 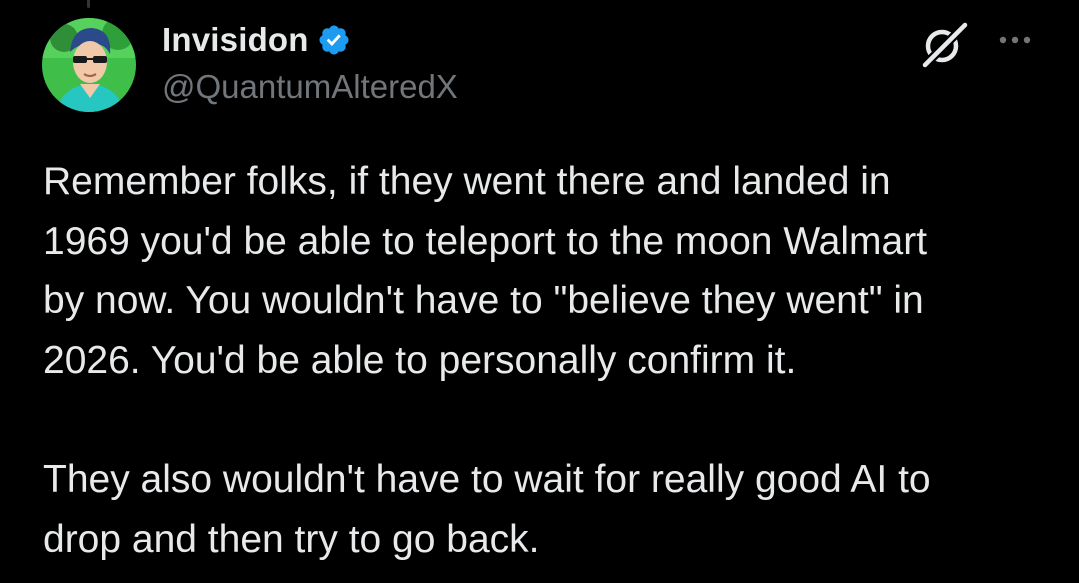 I want to click on author-handle: @QuantumAlteredX, so click(x=310, y=87).